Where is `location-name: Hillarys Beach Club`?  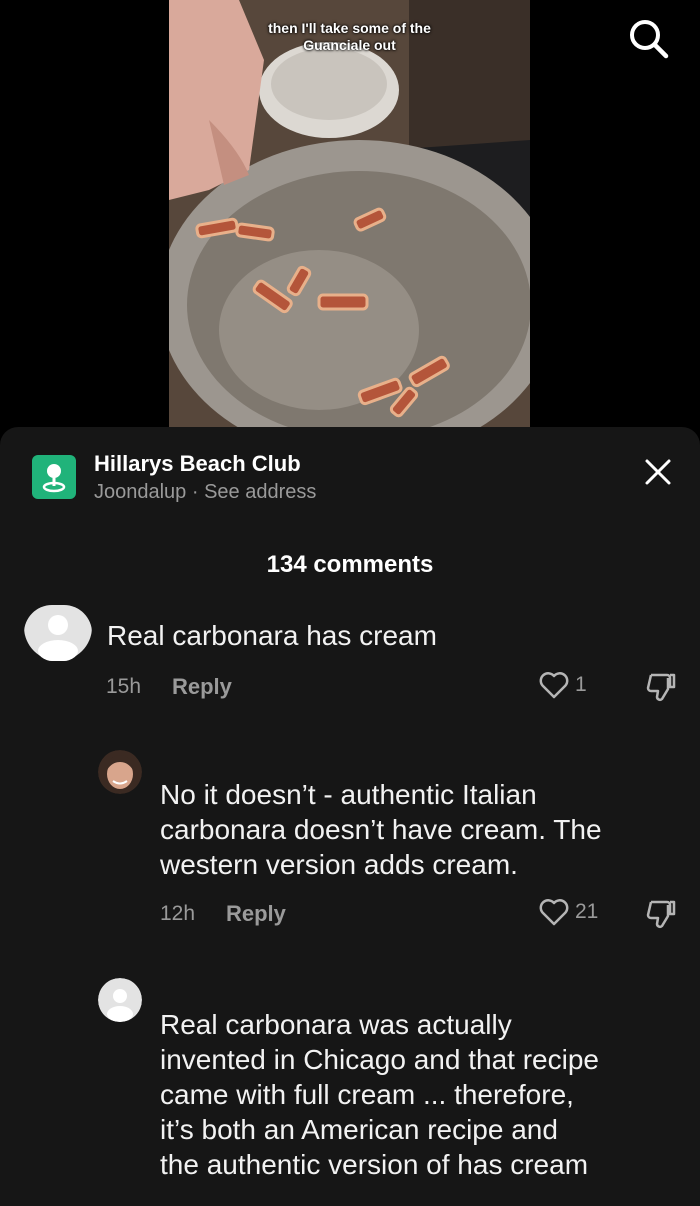 location-name: Hillarys Beach Club is located at coordinates (197, 464).